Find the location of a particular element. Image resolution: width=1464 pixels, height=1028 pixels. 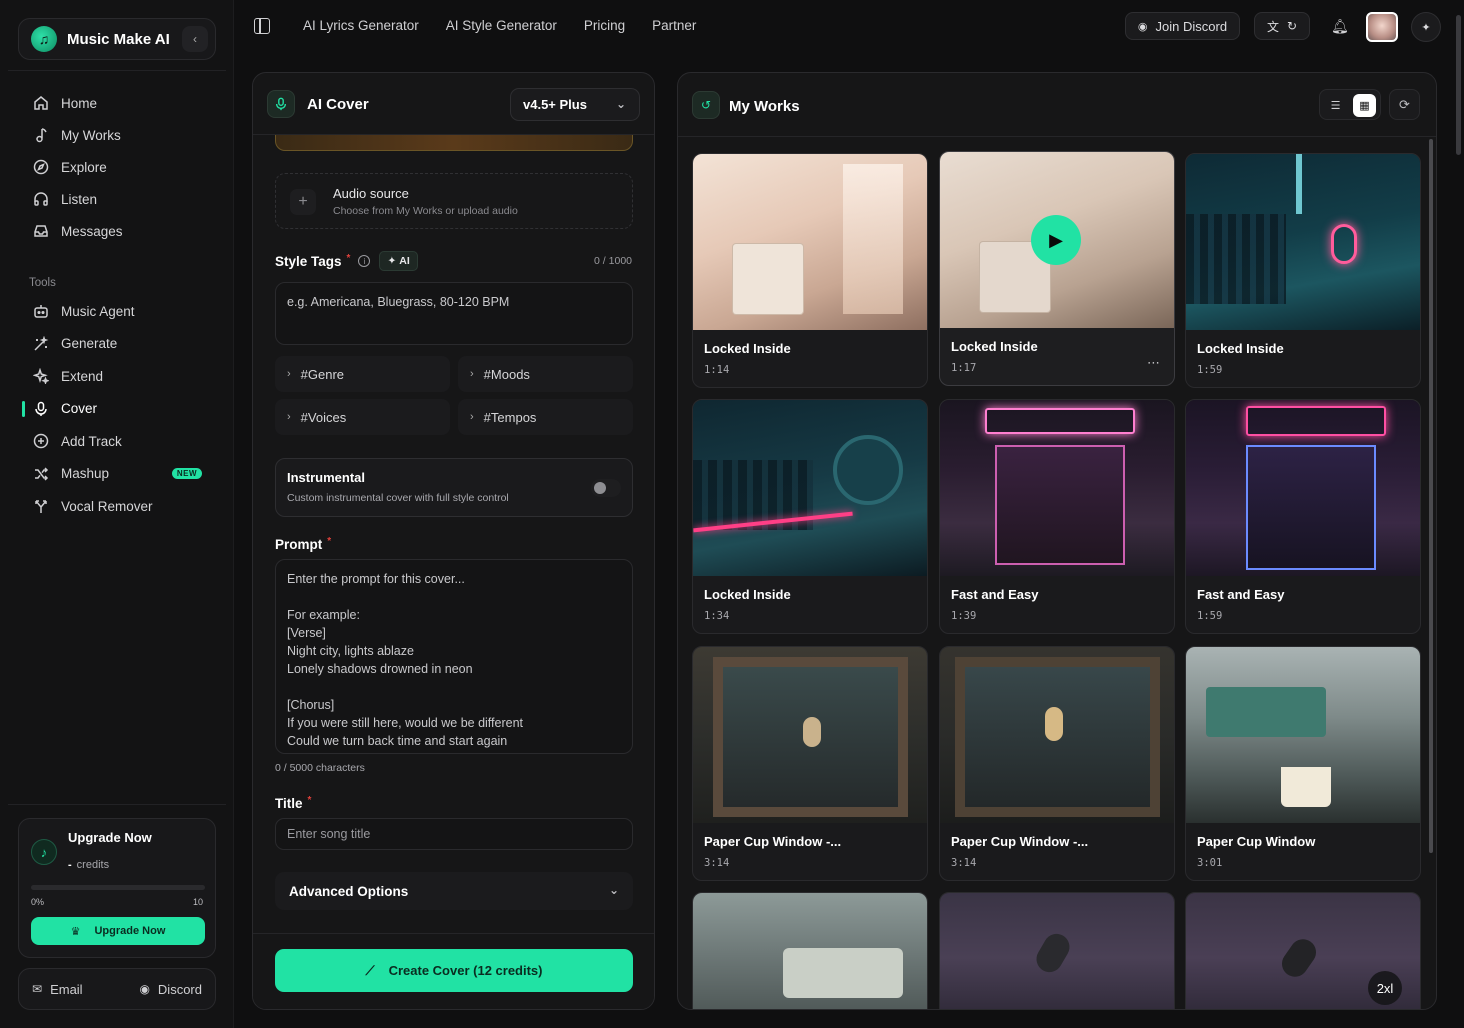

chevron-right-icon: › is located at coordinates (472, 417).